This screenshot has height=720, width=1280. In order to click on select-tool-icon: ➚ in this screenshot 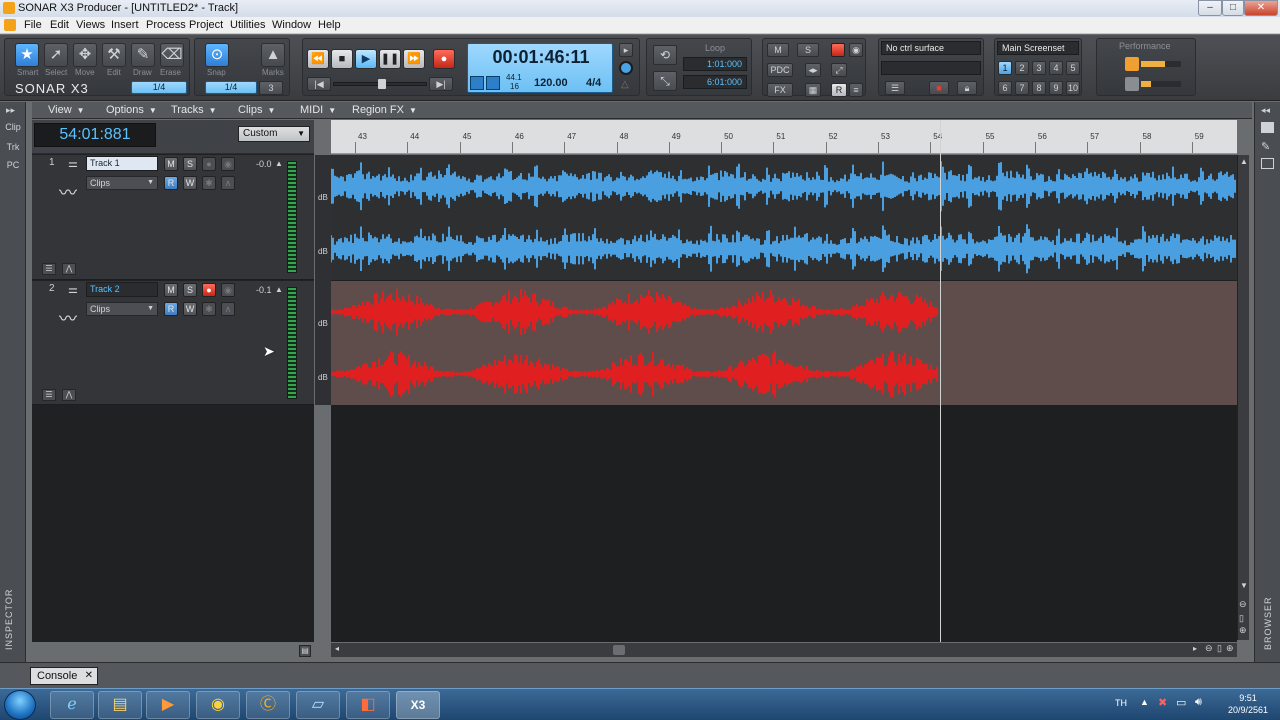, I will do `click(56, 55)`.